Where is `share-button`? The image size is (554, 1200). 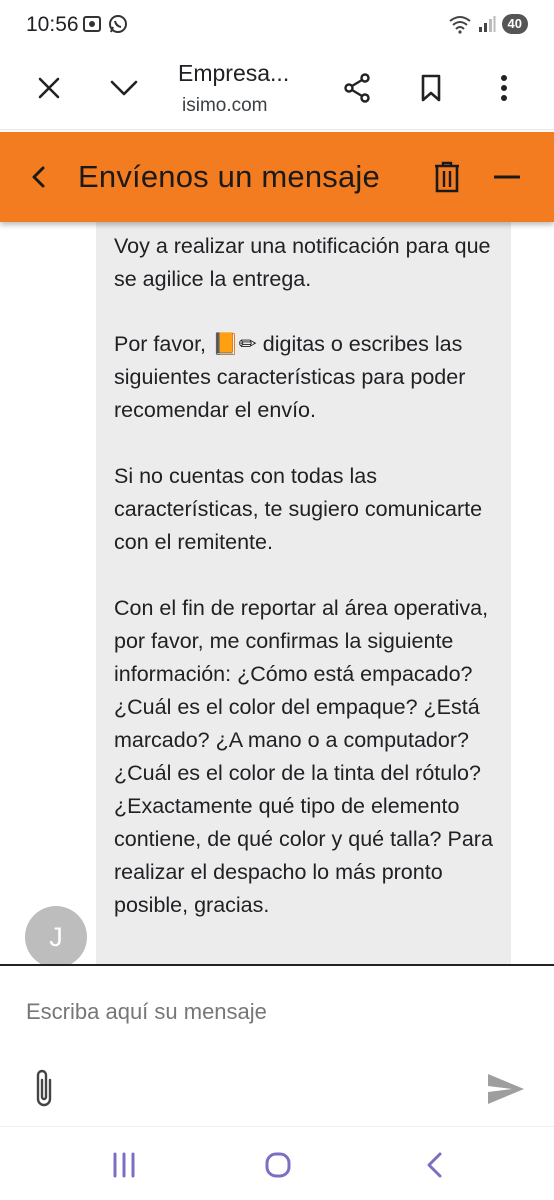
share-button is located at coordinates (357, 88).